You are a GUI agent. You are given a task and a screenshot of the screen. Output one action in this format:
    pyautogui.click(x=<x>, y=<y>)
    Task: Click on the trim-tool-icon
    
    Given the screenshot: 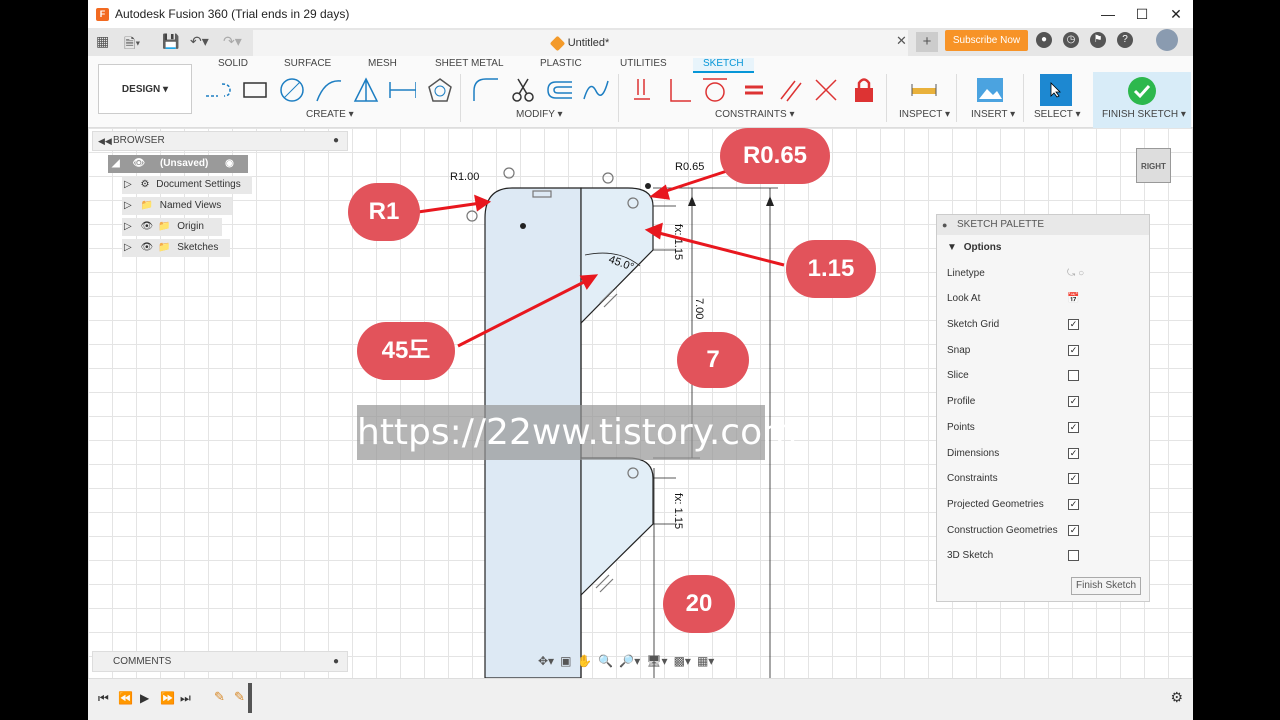 What is the action you would take?
    pyautogui.click(x=523, y=90)
    